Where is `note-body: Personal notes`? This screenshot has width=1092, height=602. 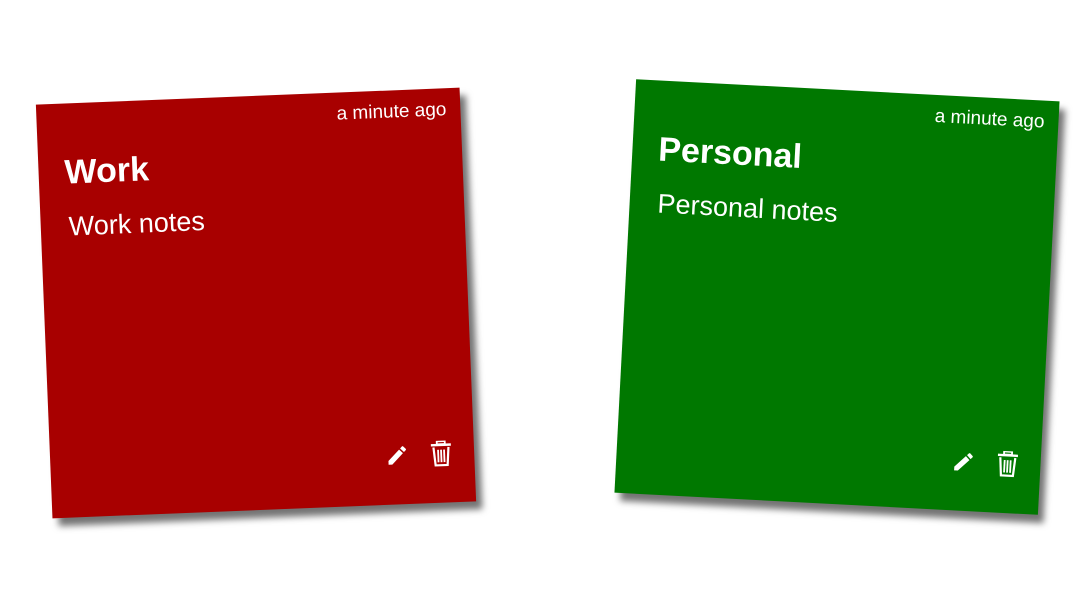 note-body: Personal notes is located at coordinates (747, 208).